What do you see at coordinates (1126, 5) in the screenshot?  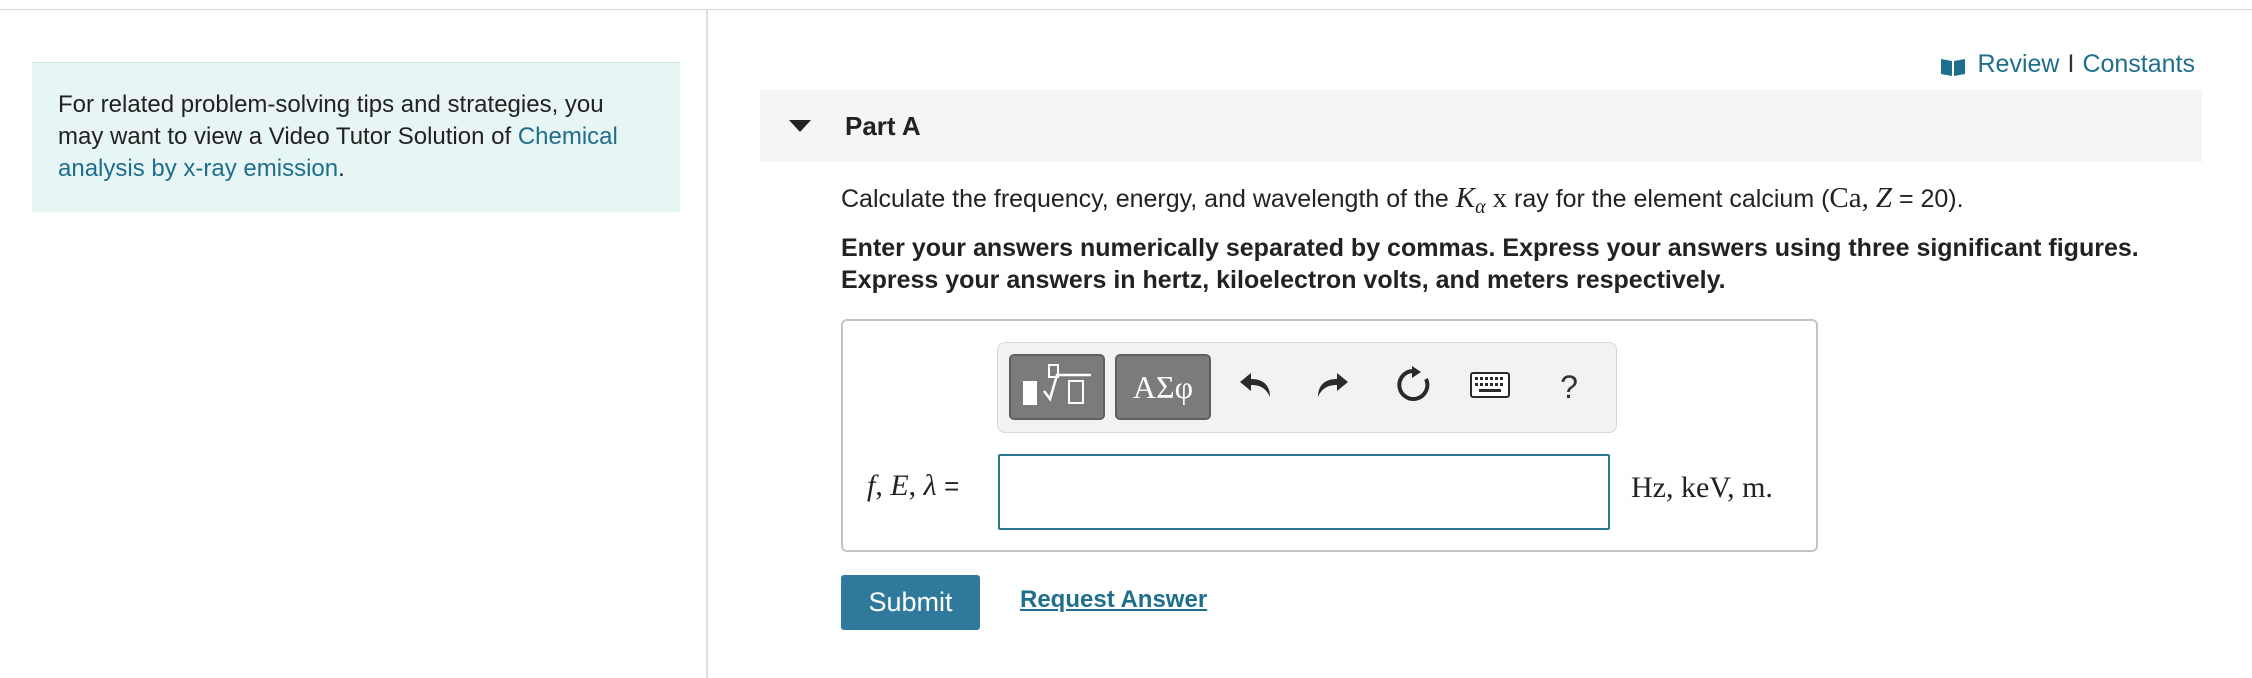 I see `top-divider` at bounding box center [1126, 5].